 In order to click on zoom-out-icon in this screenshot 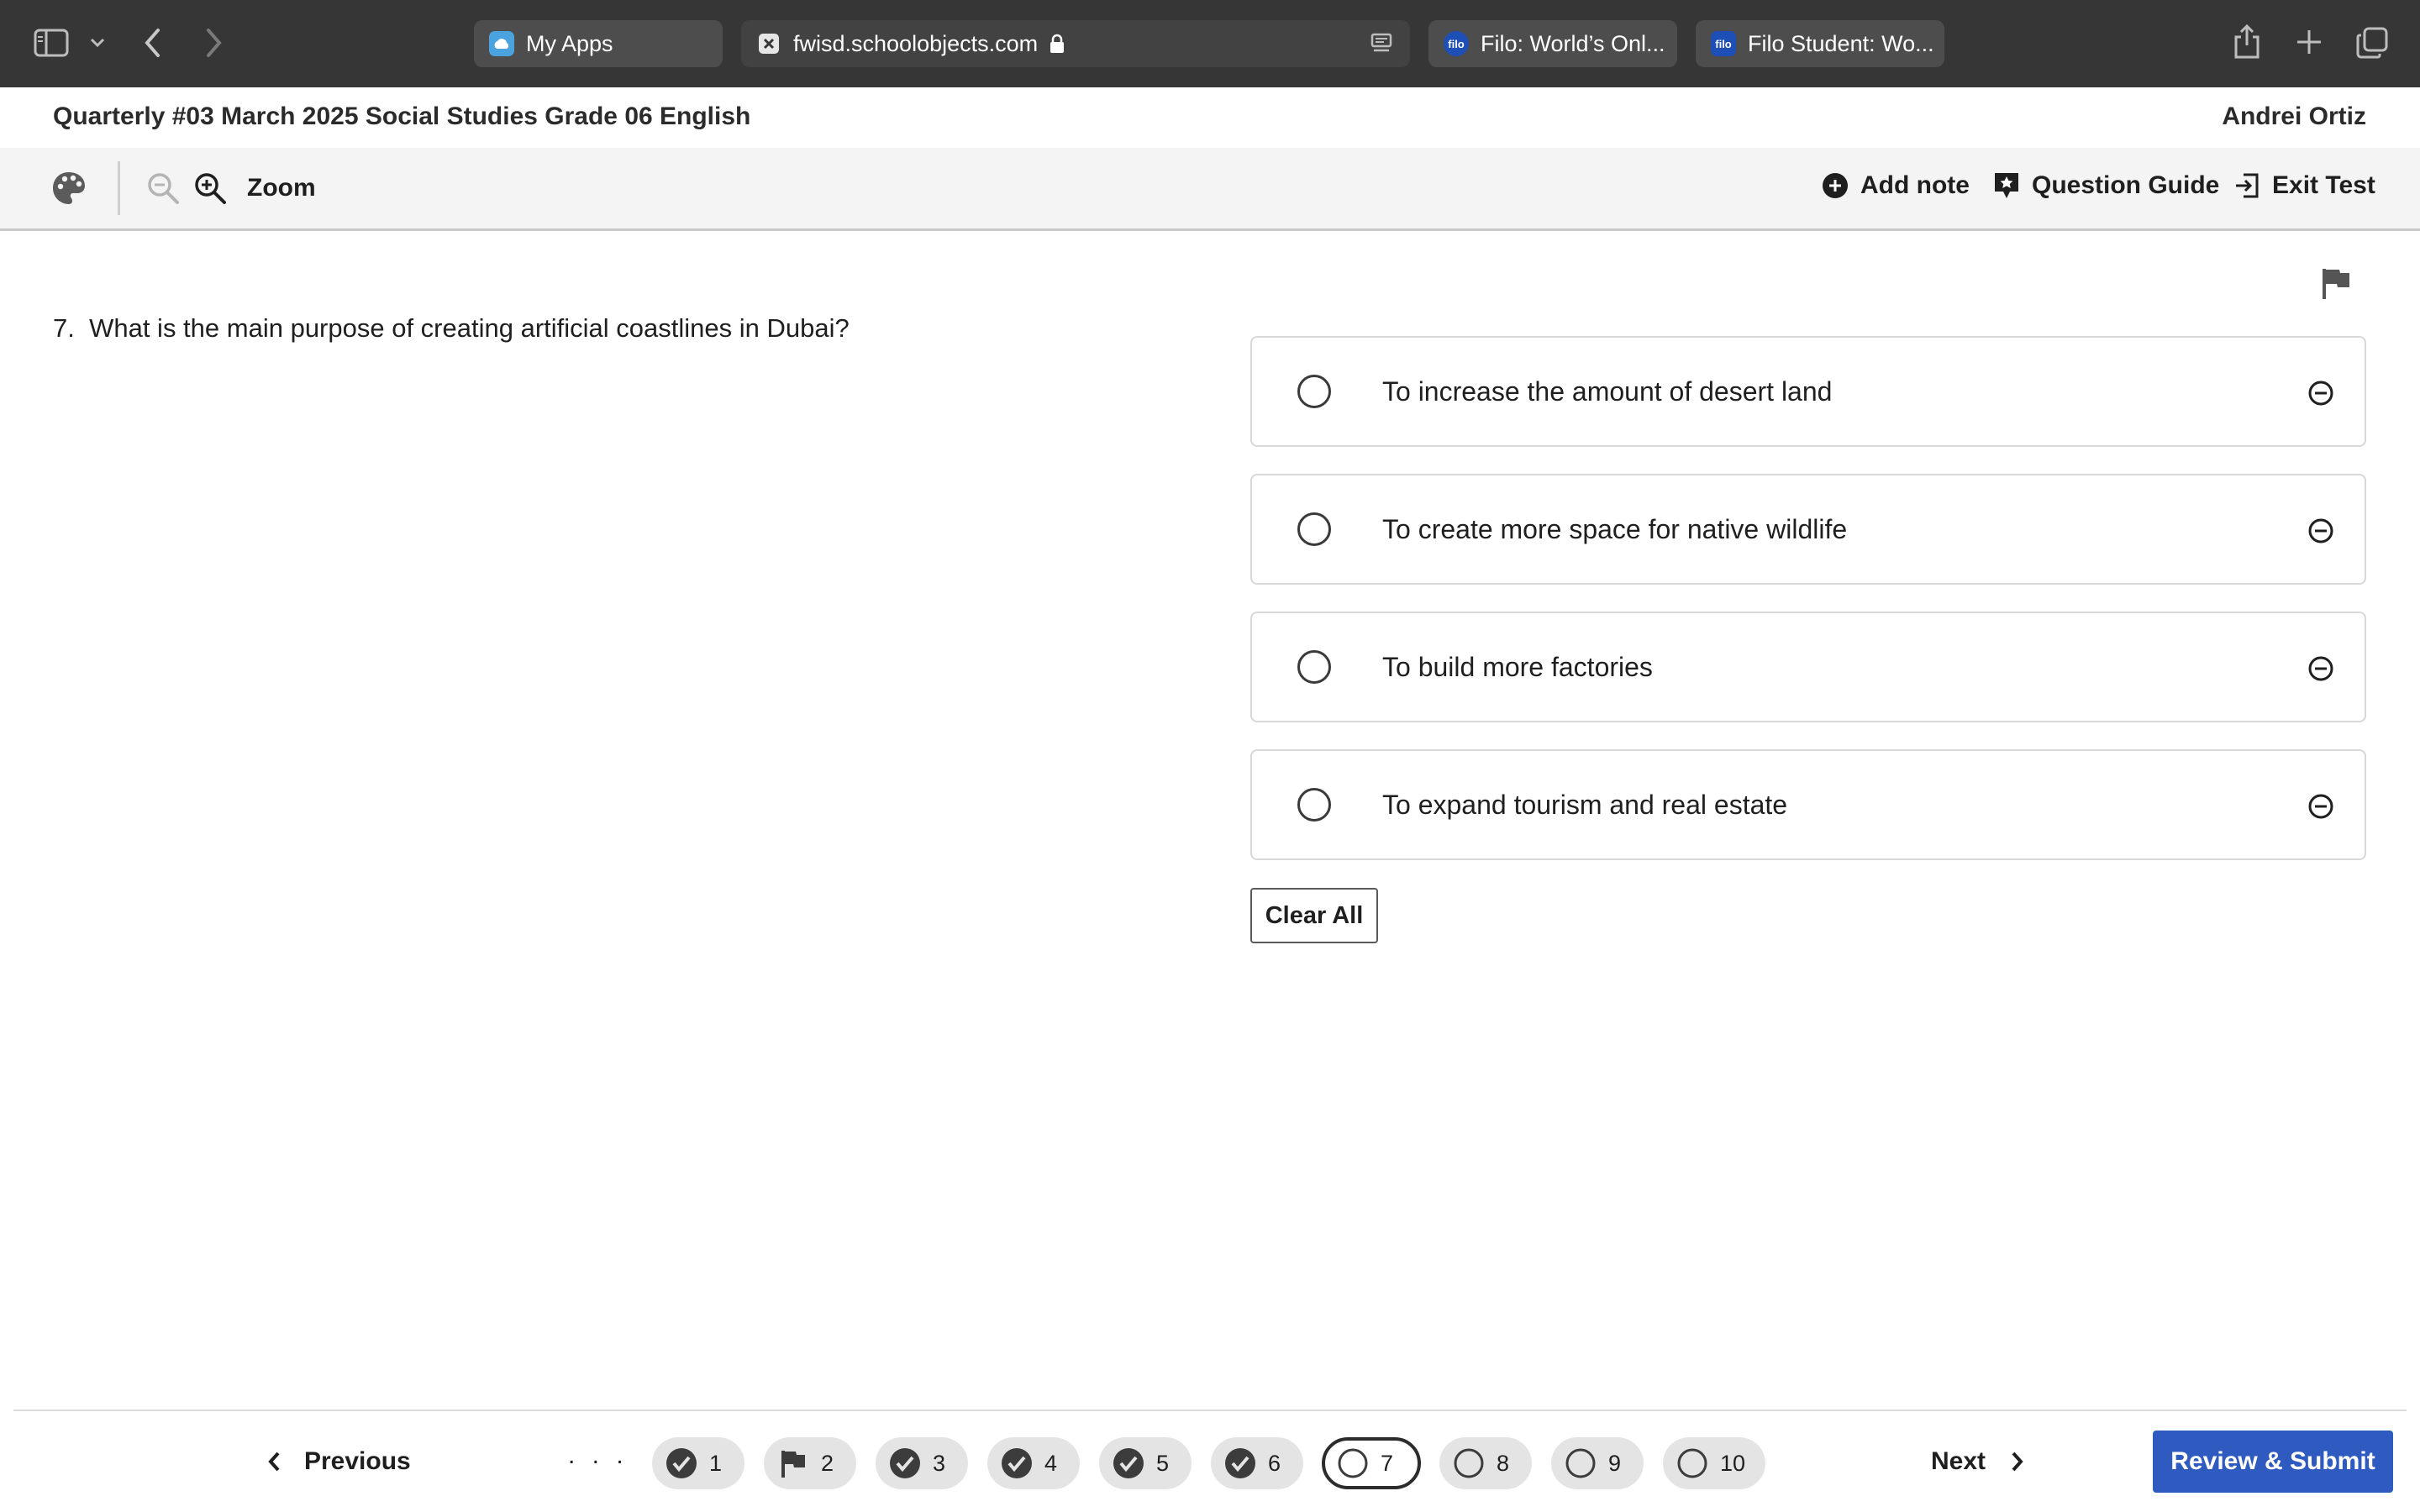, I will do `click(163, 188)`.